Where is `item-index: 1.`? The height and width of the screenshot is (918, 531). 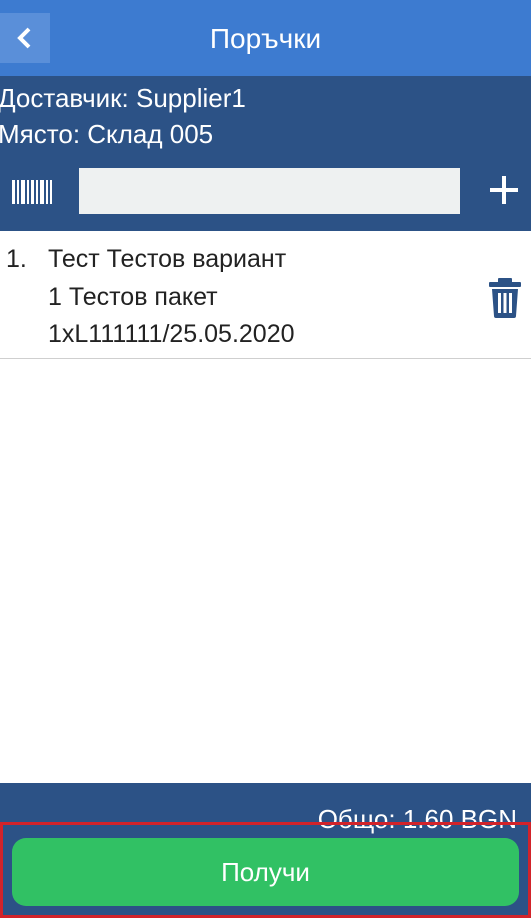 item-index: 1. is located at coordinates (16, 259).